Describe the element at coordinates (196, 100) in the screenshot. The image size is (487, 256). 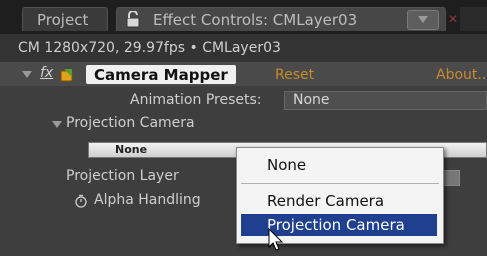
I see `animation-presets-label: Animation Presets:` at that location.